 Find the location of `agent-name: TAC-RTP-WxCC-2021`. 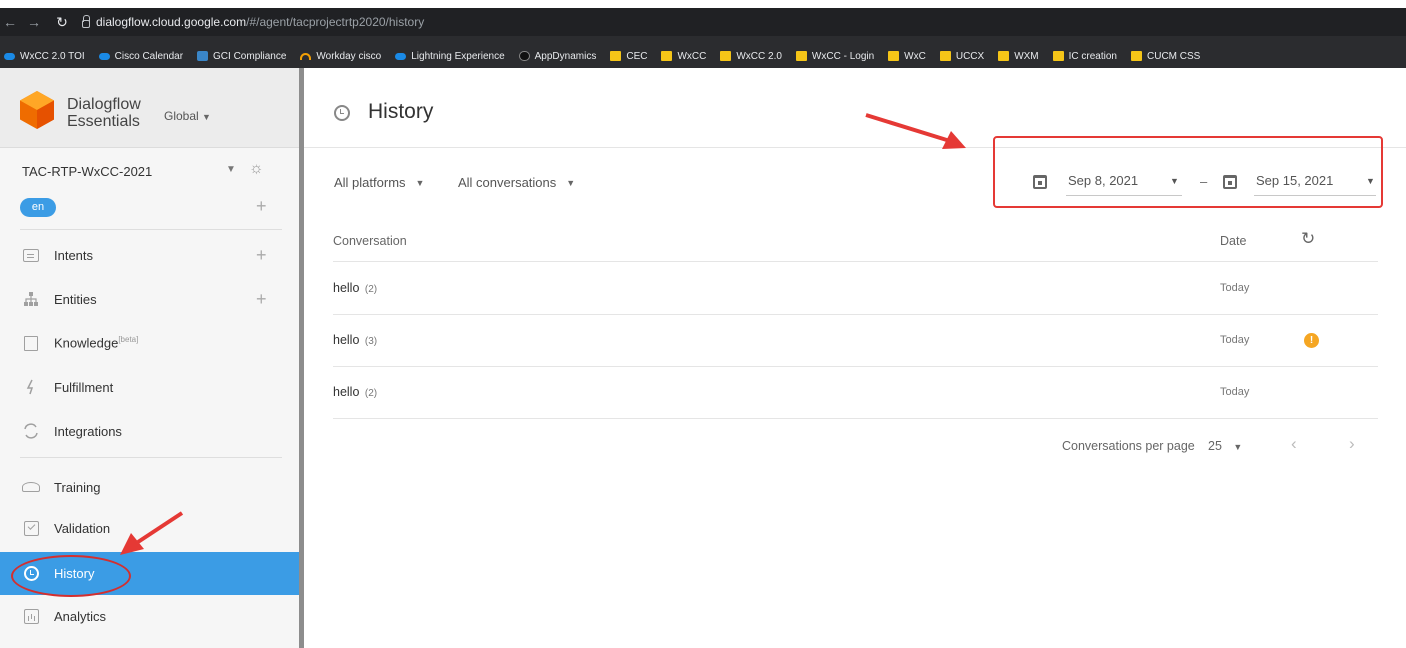

agent-name: TAC-RTP-WxCC-2021 is located at coordinates (87, 171).